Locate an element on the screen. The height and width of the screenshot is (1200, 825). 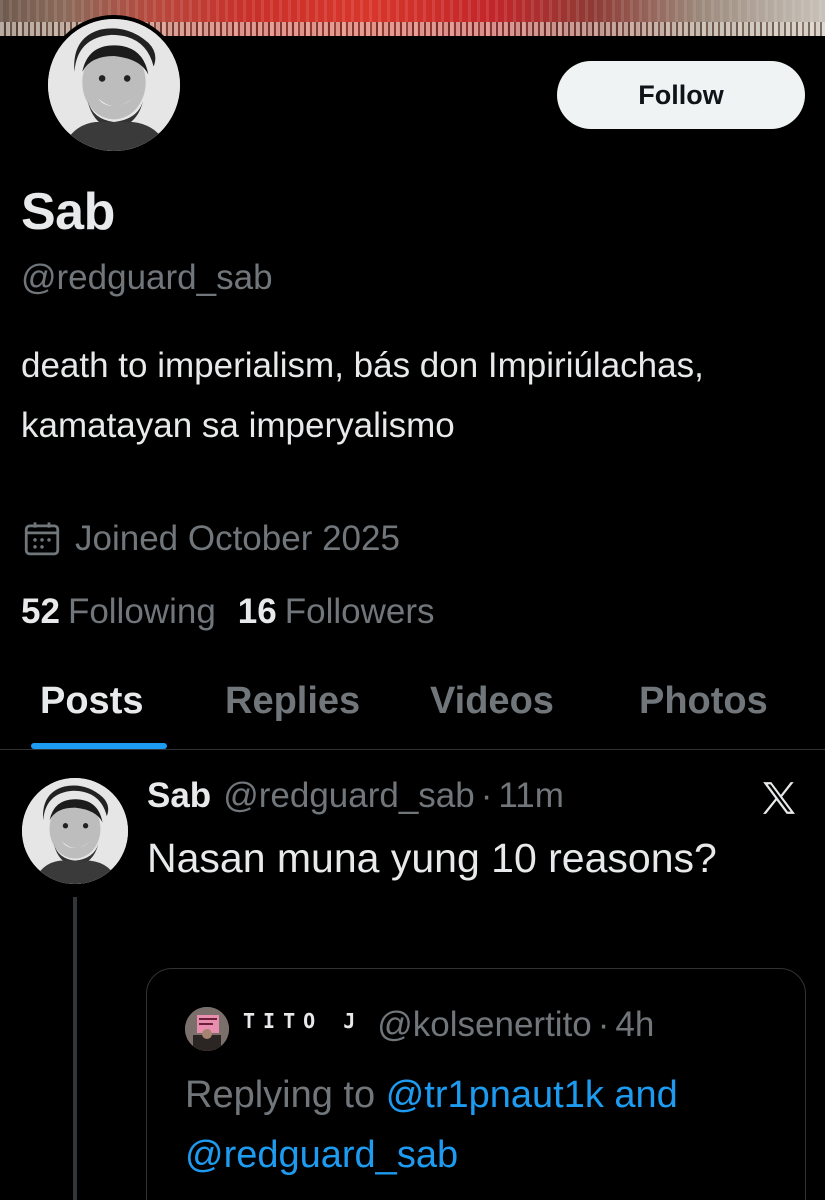
tweet-avatar-photo is located at coordinates (75, 831).